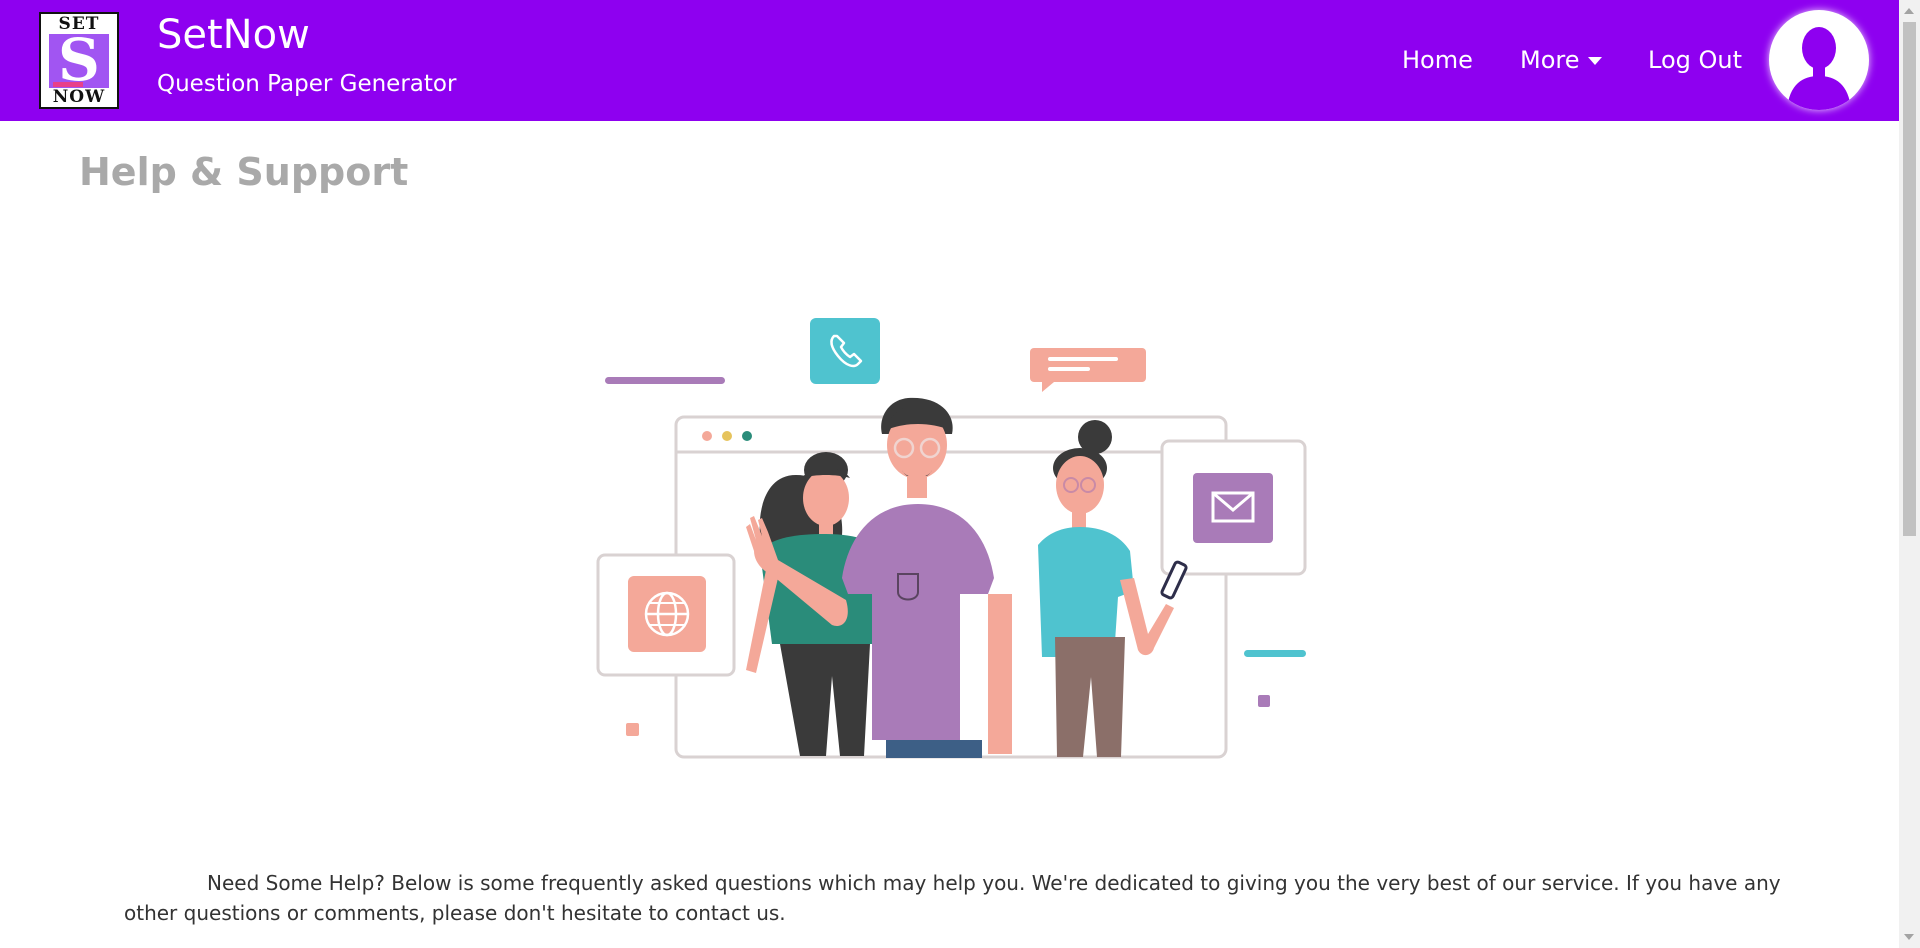 The width and height of the screenshot is (1920, 948). What do you see at coordinates (845, 351) in the screenshot?
I see `phone-icon` at bounding box center [845, 351].